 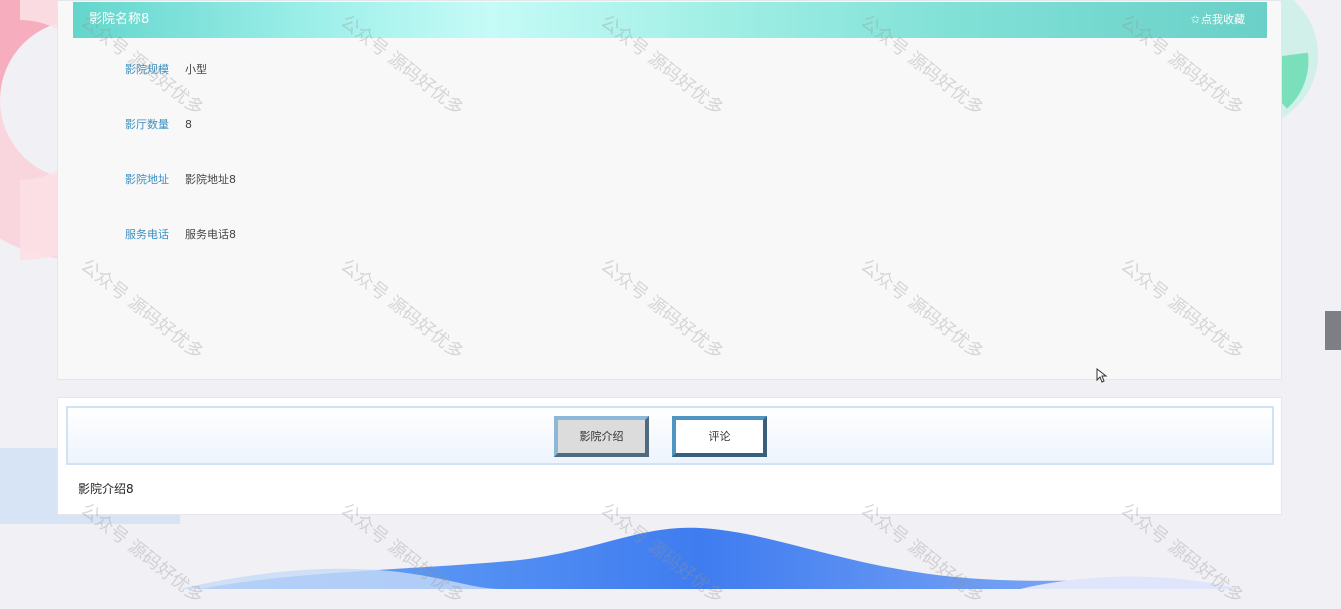 I want to click on field-value: 服务电话8, so click(x=210, y=234).